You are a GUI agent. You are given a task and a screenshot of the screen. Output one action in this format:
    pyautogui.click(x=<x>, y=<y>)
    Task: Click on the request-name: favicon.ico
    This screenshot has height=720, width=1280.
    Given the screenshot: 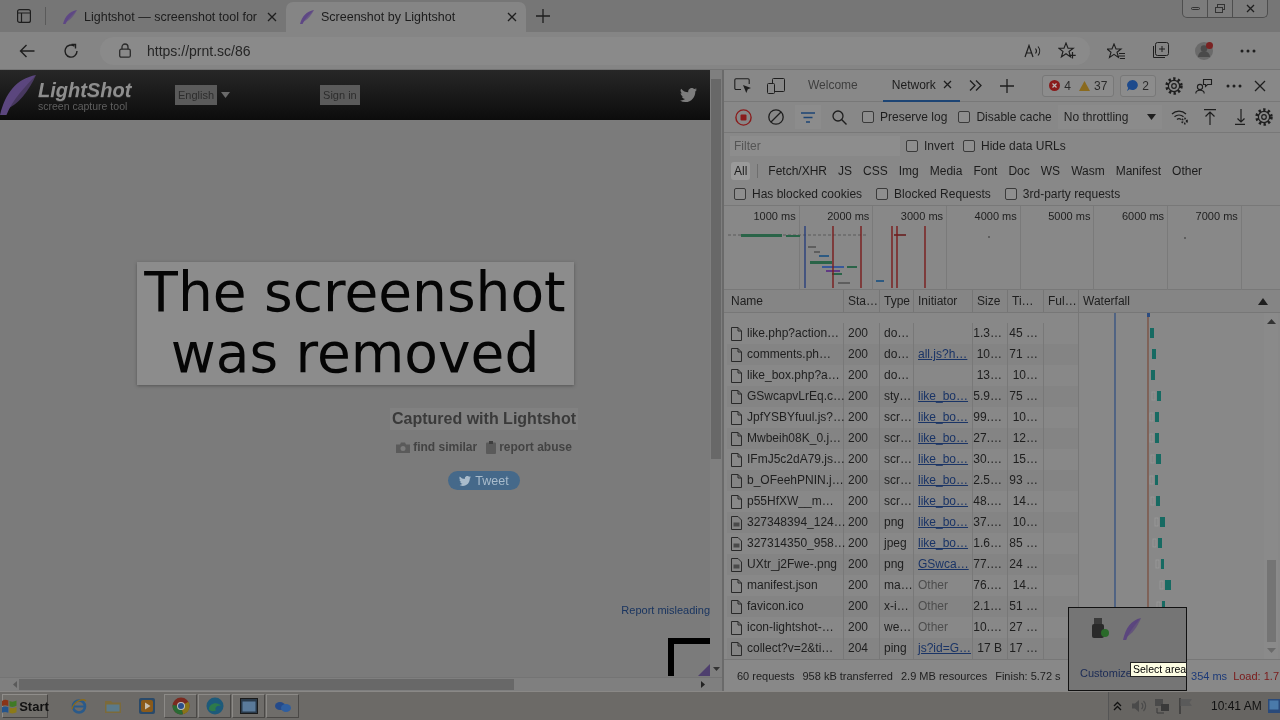 What is the action you would take?
    pyautogui.click(x=775, y=606)
    